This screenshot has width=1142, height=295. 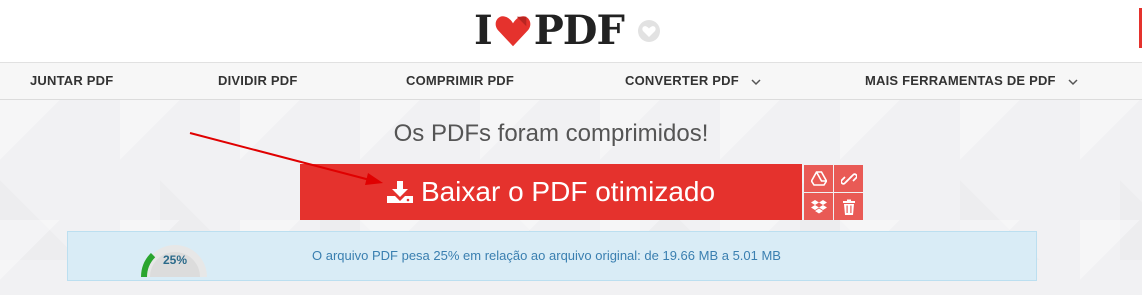 I want to click on dropbox-button, so click(x=818, y=206).